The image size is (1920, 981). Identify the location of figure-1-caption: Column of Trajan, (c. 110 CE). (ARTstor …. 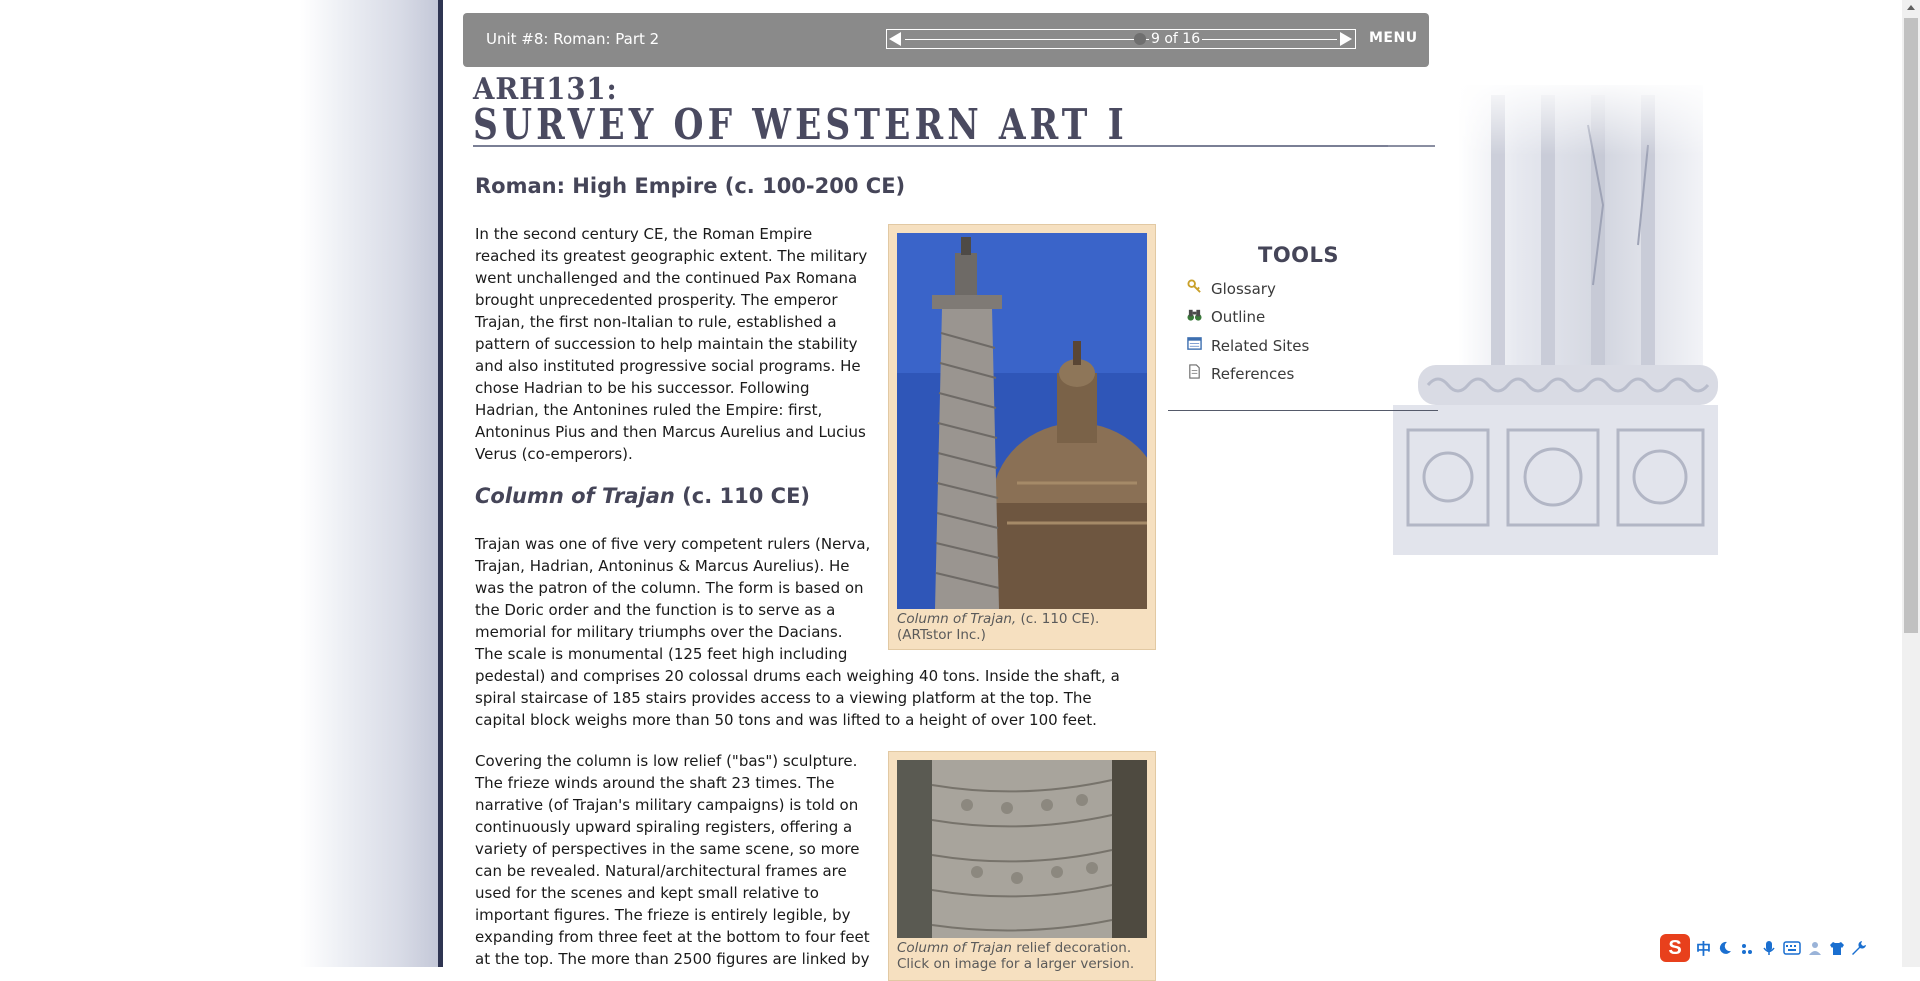
(1023, 627).